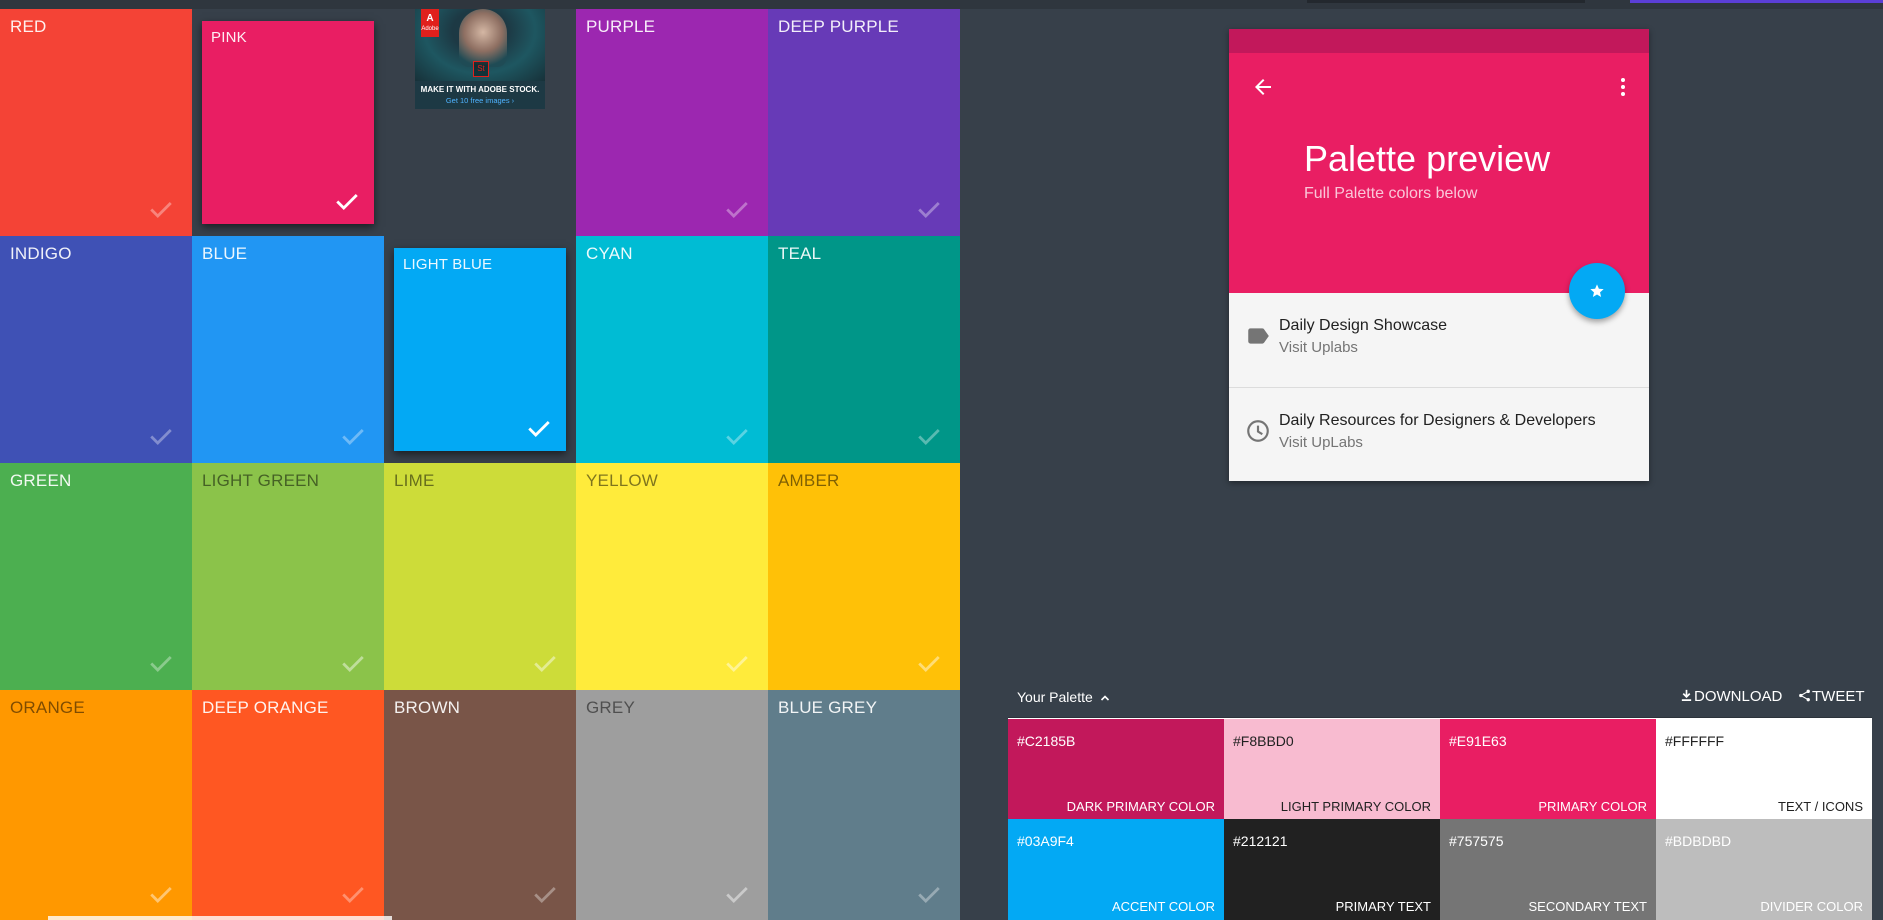  What do you see at coordinates (480, 576) in the screenshot?
I see `color-tile-lime: LIME` at bounding box center [480, 576].